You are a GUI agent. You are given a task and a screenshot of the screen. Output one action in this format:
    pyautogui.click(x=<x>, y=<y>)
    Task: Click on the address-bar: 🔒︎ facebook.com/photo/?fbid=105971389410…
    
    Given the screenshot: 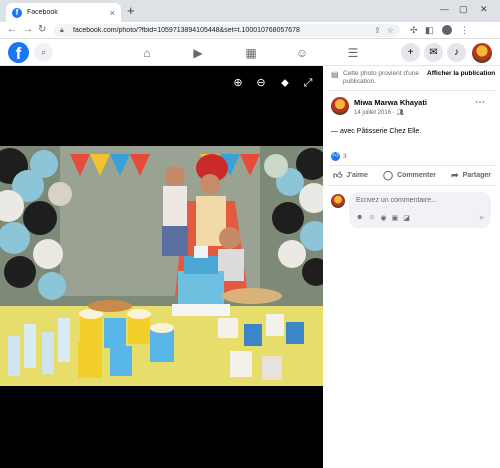 What is the action you would take?
    pyautogui.click(x=227, y=30)
    